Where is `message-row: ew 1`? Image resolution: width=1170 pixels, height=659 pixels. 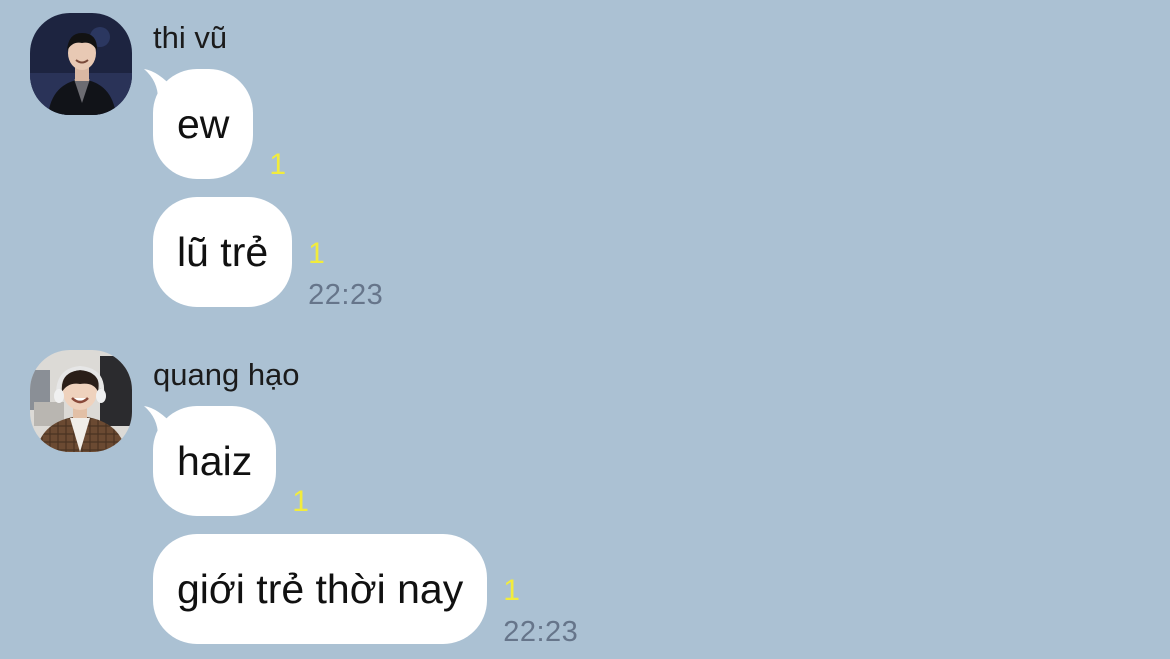
message-row: ew 1 is located at coordinates (261, 125).